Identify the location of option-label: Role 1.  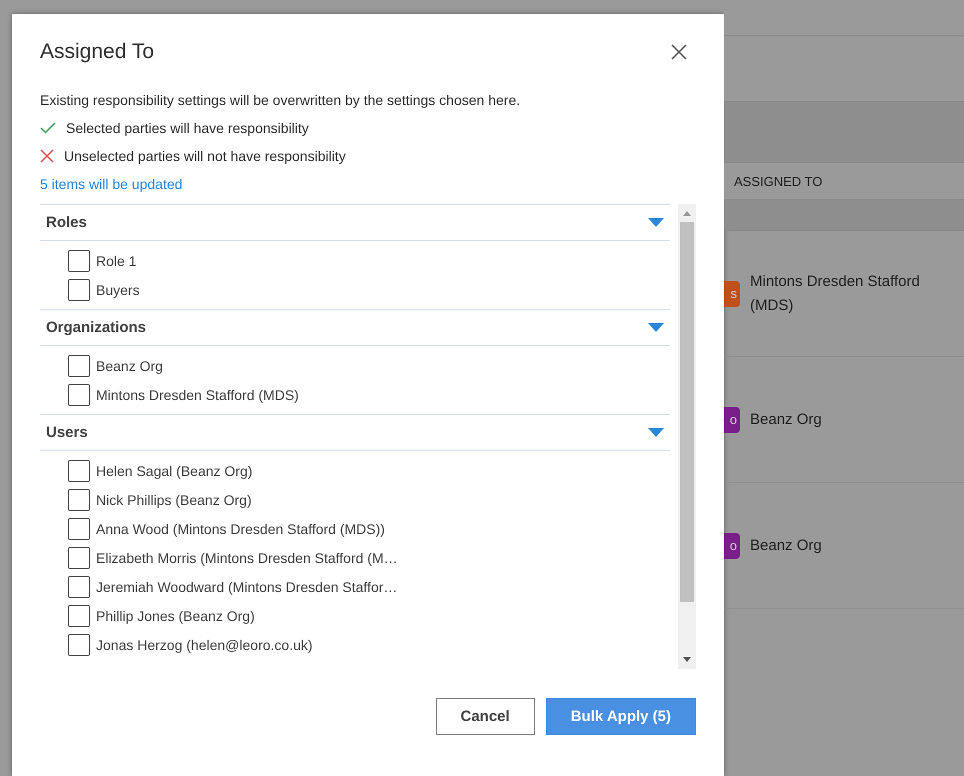
(116, 260).